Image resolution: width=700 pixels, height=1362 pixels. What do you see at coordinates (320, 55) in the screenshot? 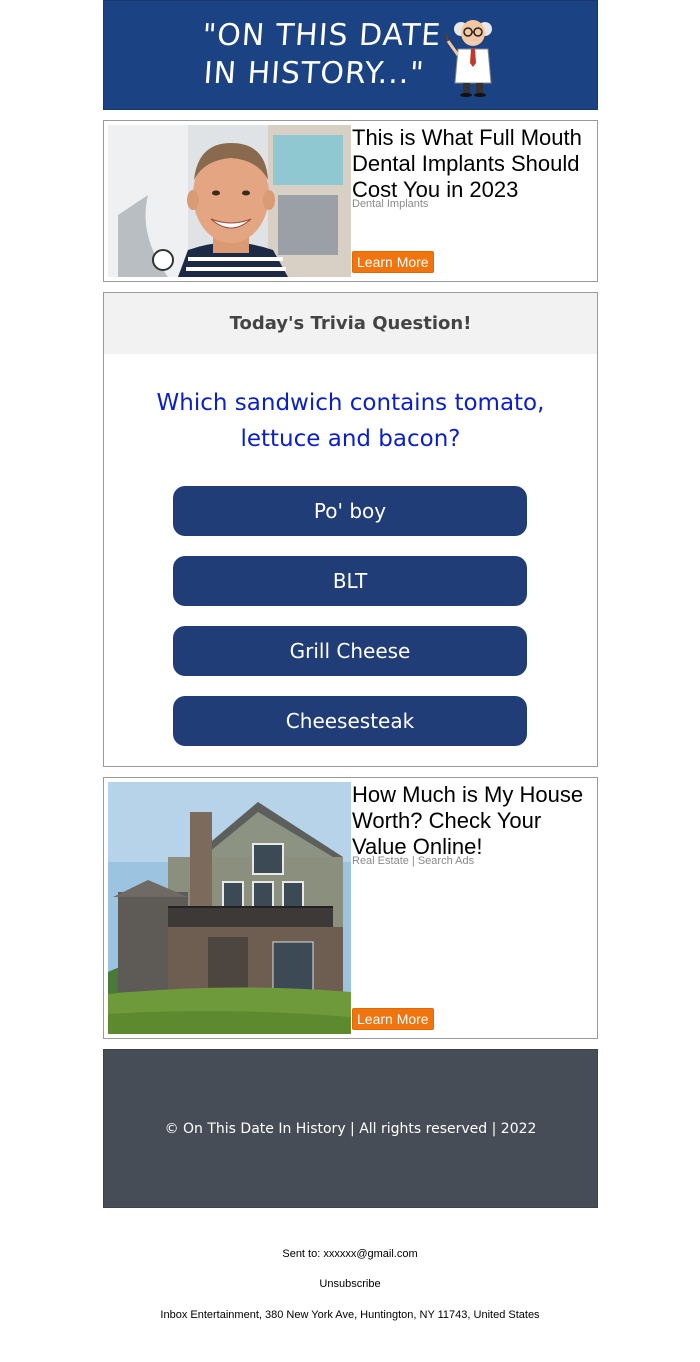
I see `logo-text: "ON THIS DATE IN HISTORY..."` at bounding box center [320, 55].